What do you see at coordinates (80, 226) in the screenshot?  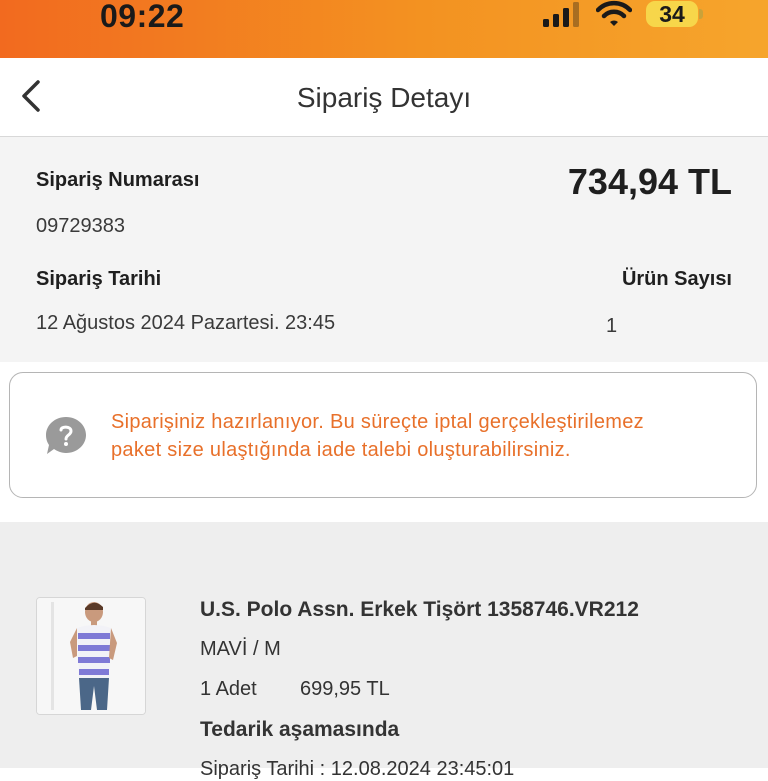 I see `order-number: 09729383` at bounding box center [80, 226].